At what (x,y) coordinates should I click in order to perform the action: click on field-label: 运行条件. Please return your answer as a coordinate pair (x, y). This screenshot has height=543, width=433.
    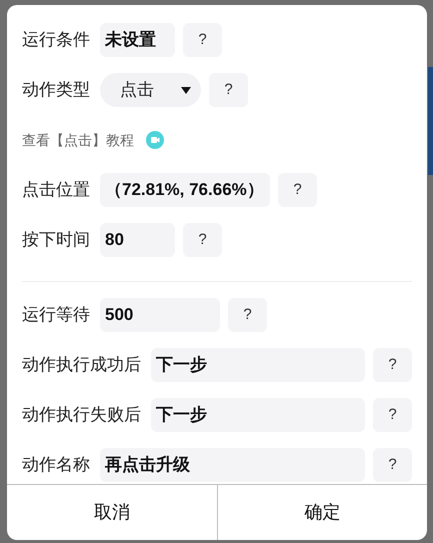
    Looking at the image, I should click on (56, 40).